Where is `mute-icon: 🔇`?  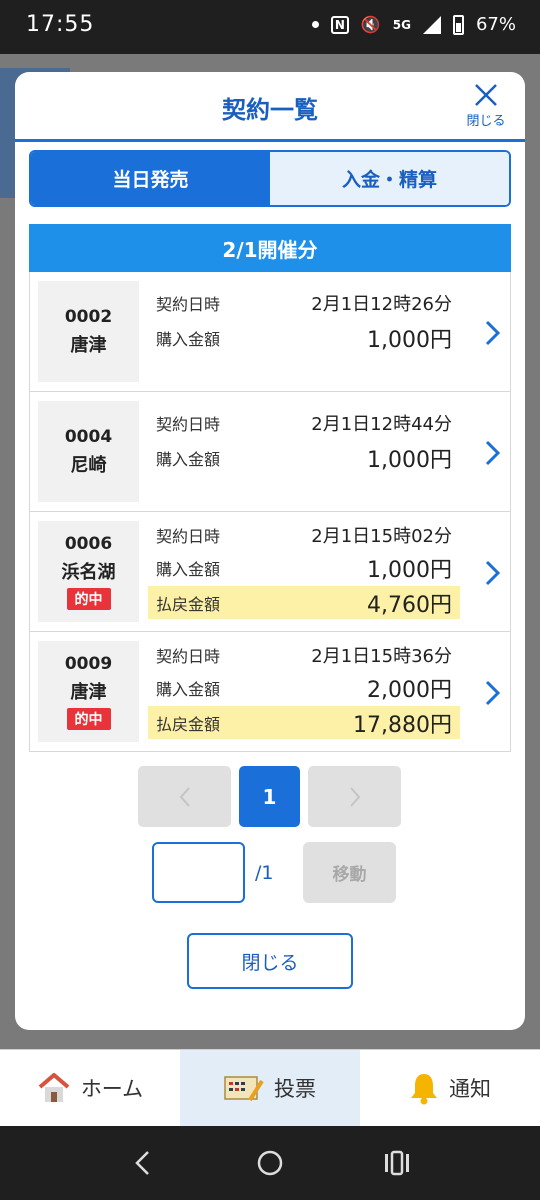
mute-icon: 🔇 is located at coordinates (370, 24).